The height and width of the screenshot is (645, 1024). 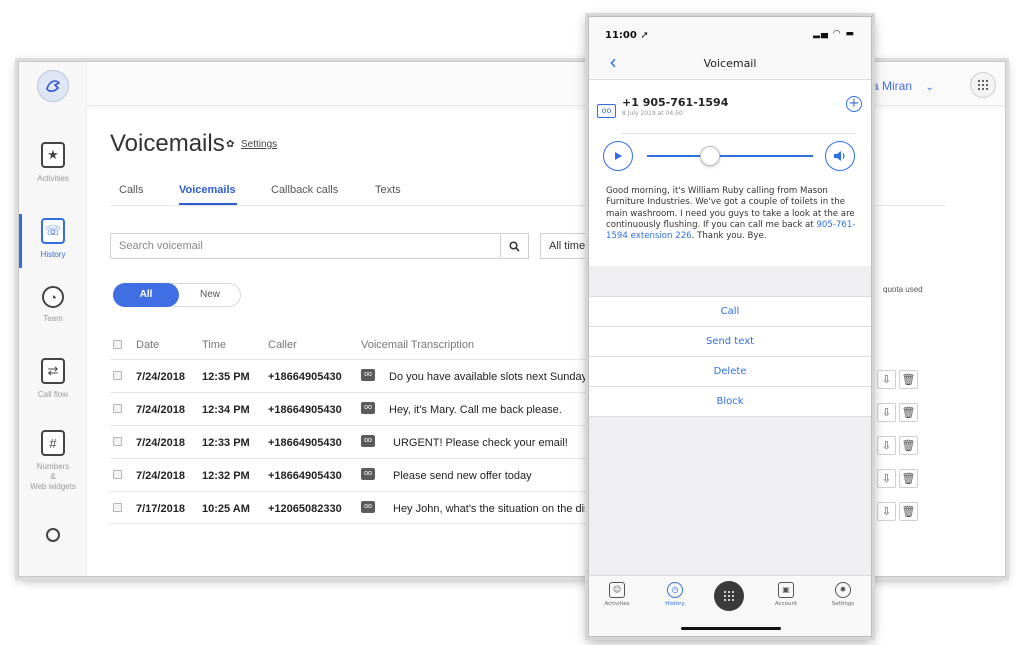 What do you see at coordinates (207, 190) in the screenshot?
I see `tab-voicemails: Voicemails` at bounding box center [207, 190].